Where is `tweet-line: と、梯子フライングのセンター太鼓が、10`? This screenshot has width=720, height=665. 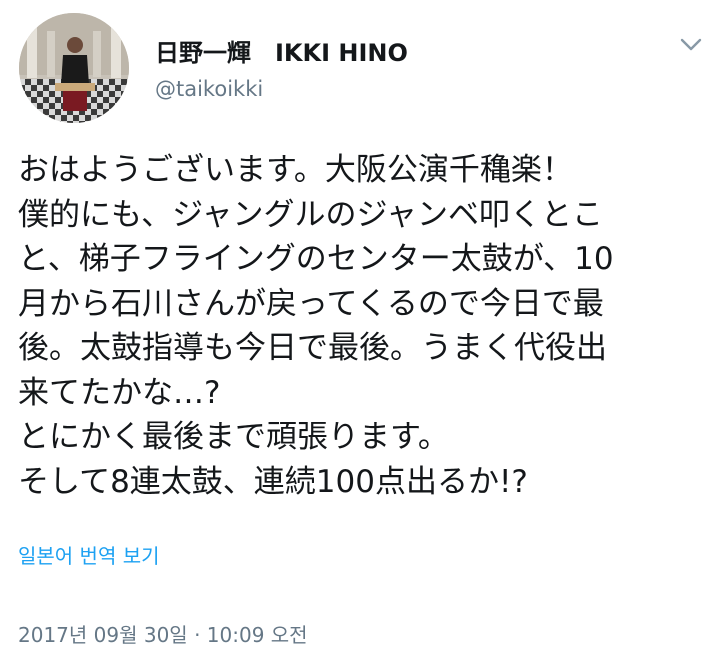
tweet-line: と、梯子フライングのセンター太鼓が、10 is located at coordinates (316, 259).